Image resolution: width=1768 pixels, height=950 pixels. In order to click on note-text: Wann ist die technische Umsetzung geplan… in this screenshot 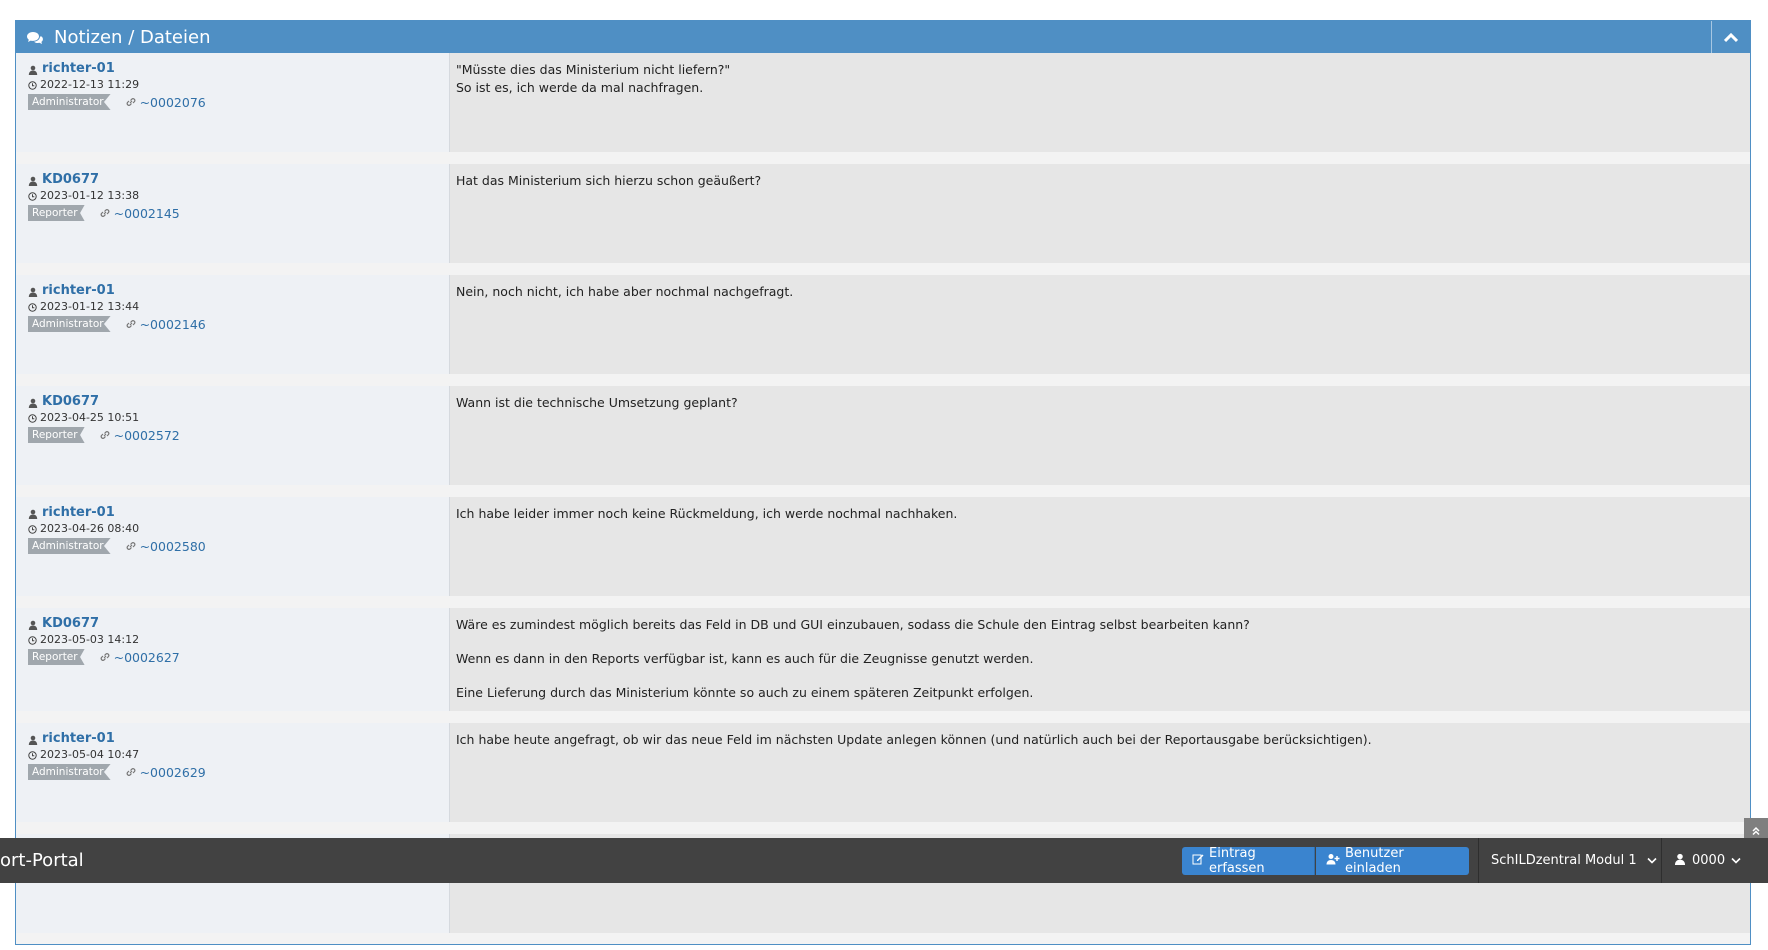, I will do `click(1100, 435)`.